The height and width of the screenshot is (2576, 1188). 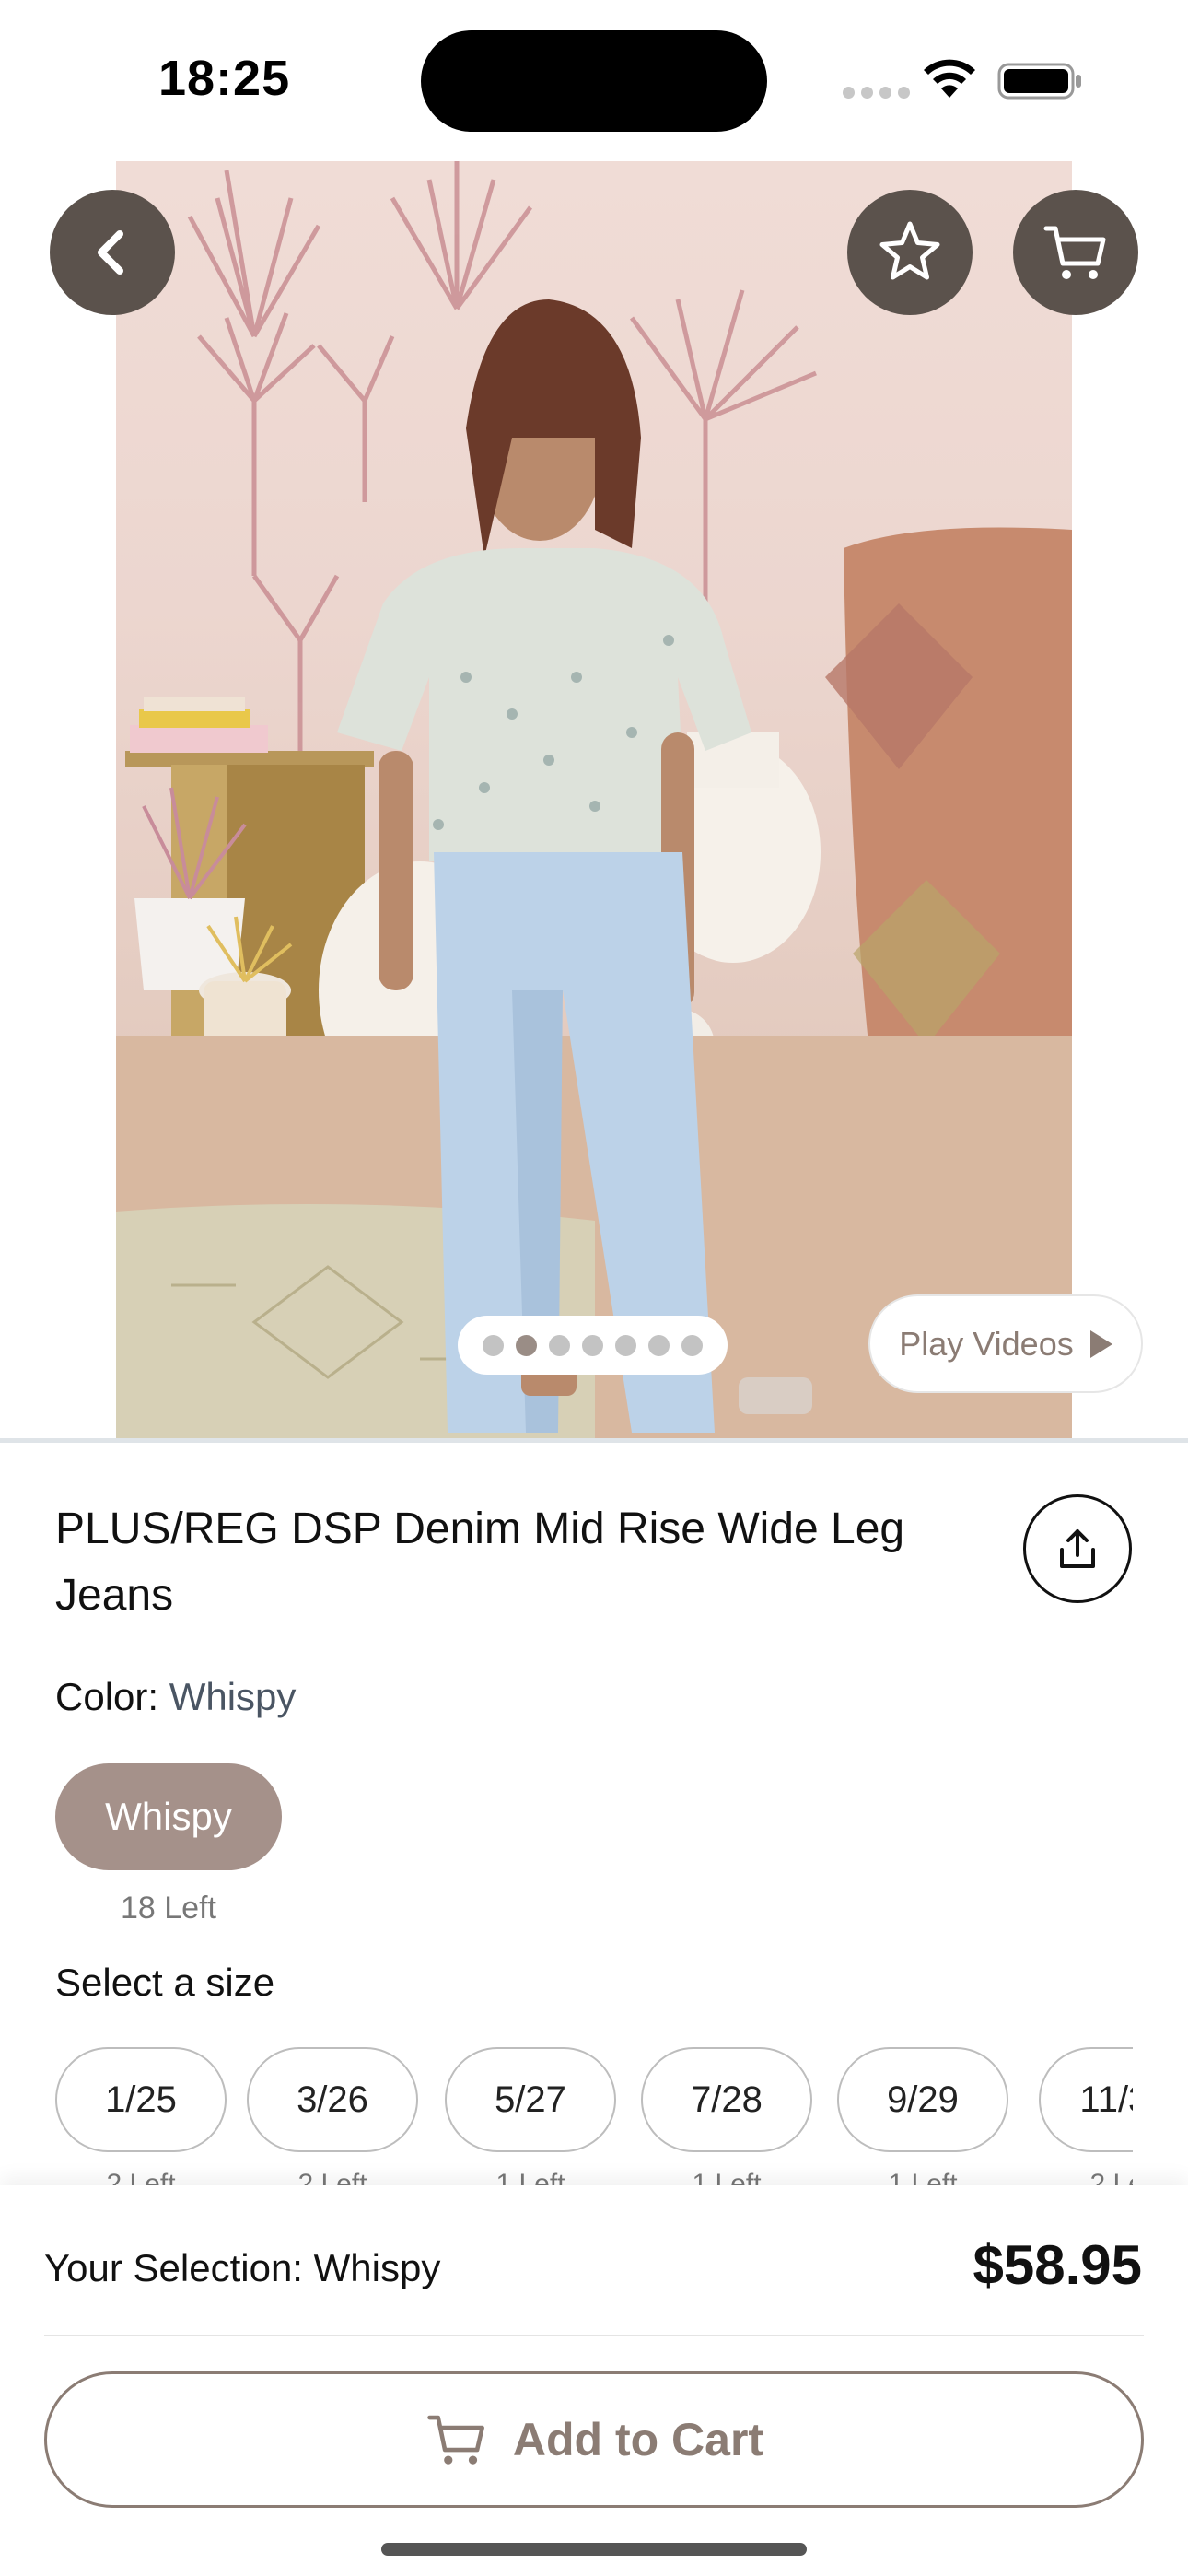 What do you see at coordinates (986, 1343) in the screenshot?
I see `play-videos-label: Play Videos` at bounding box center [986, 1343].